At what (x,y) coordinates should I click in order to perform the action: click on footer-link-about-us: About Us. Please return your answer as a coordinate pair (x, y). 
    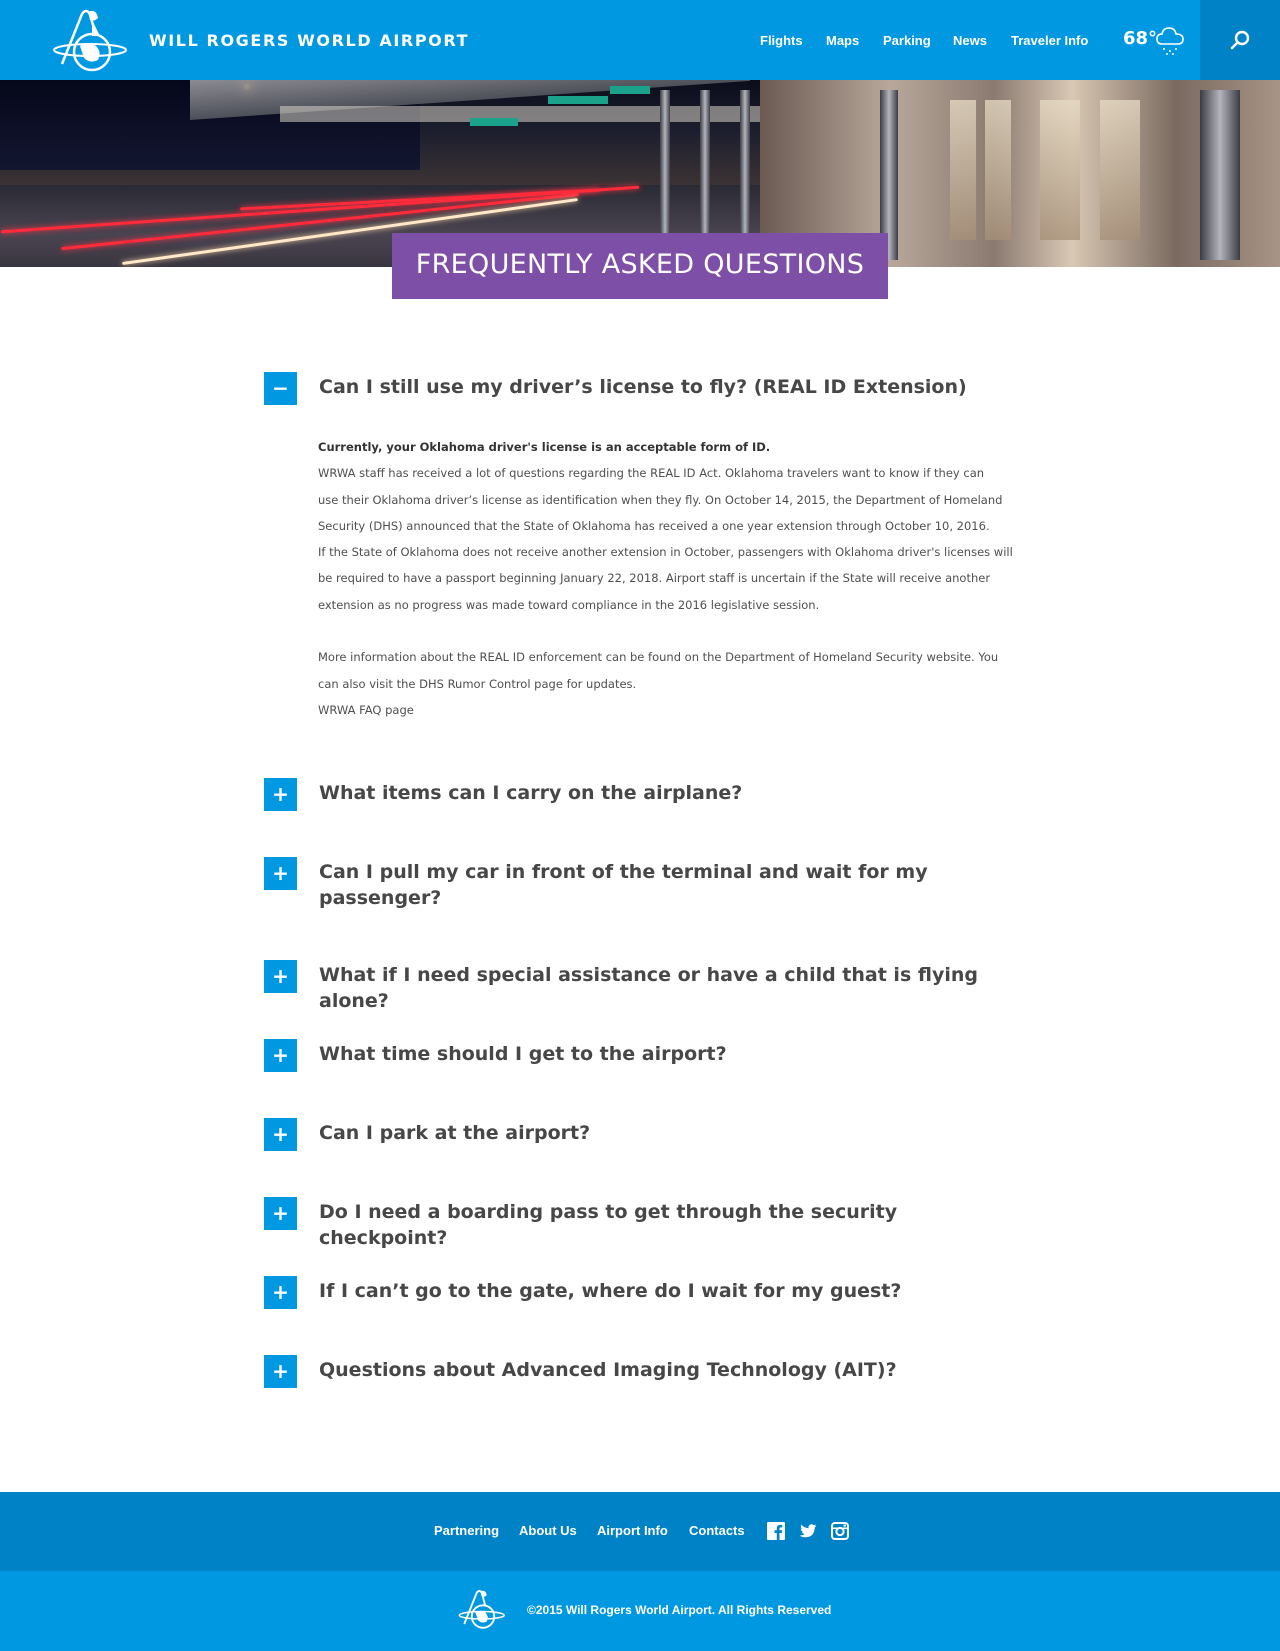
    Looking at the image, I should click on (548, 1530).